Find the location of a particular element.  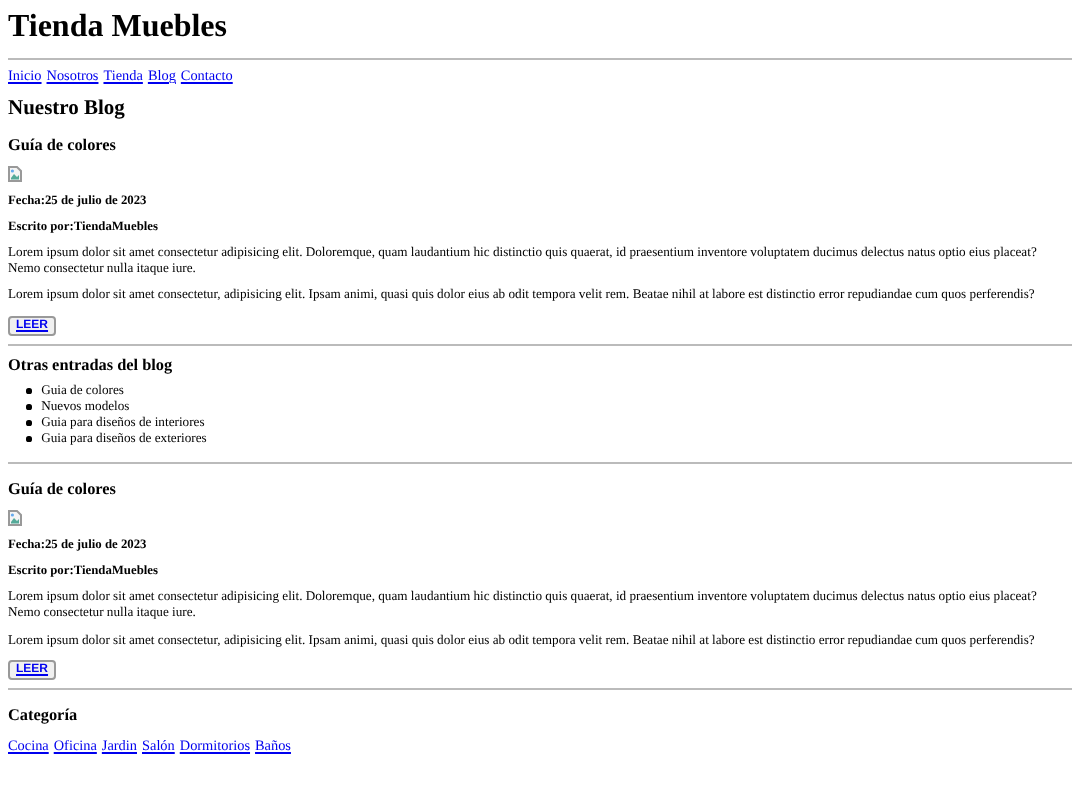

section-heading: Nuestro Blog is located at coordinates (67, 109).